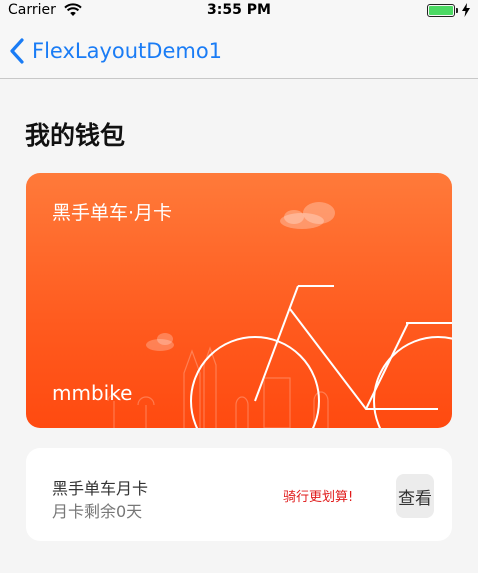  I want to click on back-button-label: FlexLayoutDemo1, so click(127, 51).